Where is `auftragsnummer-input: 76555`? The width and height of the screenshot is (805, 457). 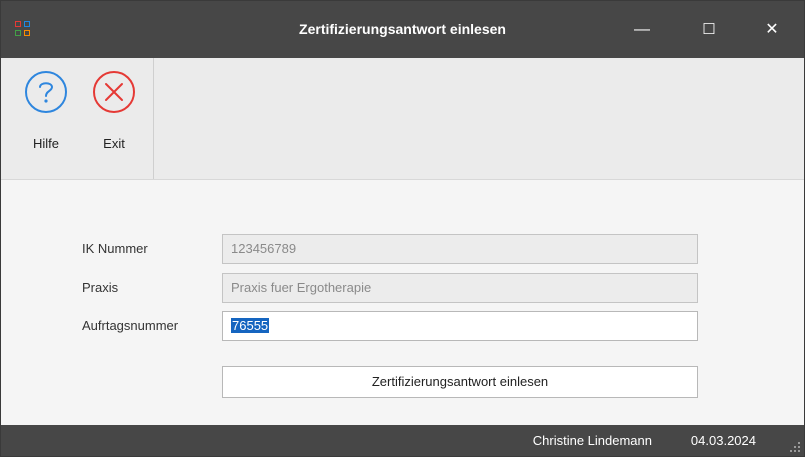 auftragsnummer-input: 76555 is located at coordinates (460, 326).